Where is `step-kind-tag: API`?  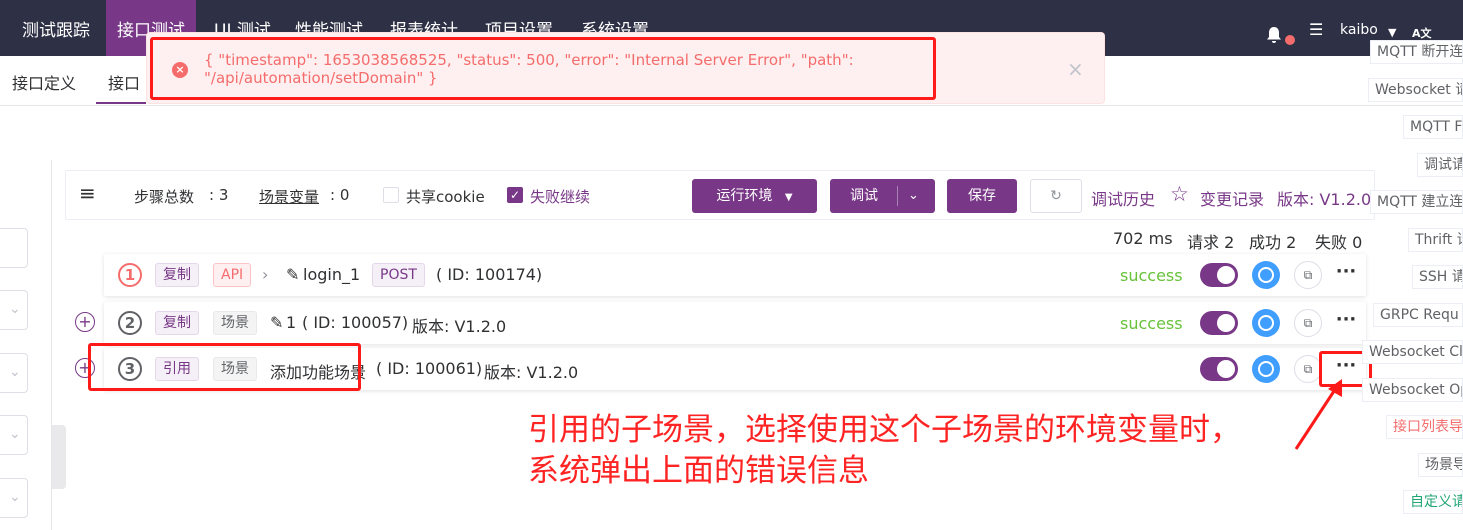 step-kind-tag: API is located at coordinates (232, 275).